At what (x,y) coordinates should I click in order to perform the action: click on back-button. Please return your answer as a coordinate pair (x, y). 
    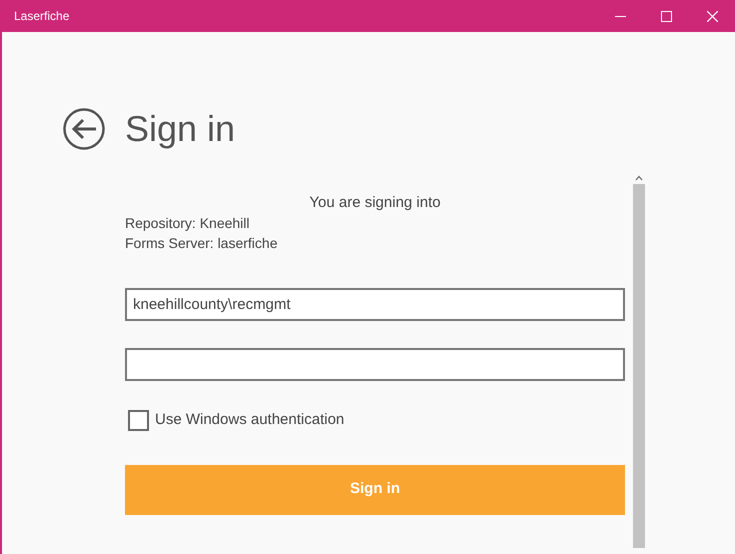
    Looking at the image, I should click on (84, 129).